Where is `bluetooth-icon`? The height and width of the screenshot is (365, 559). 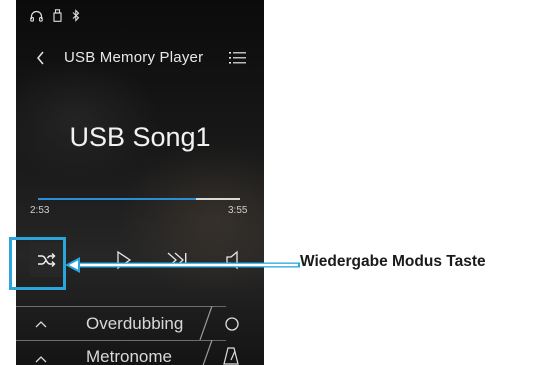 bluetooth-icon is located at coordinates (76, 15).